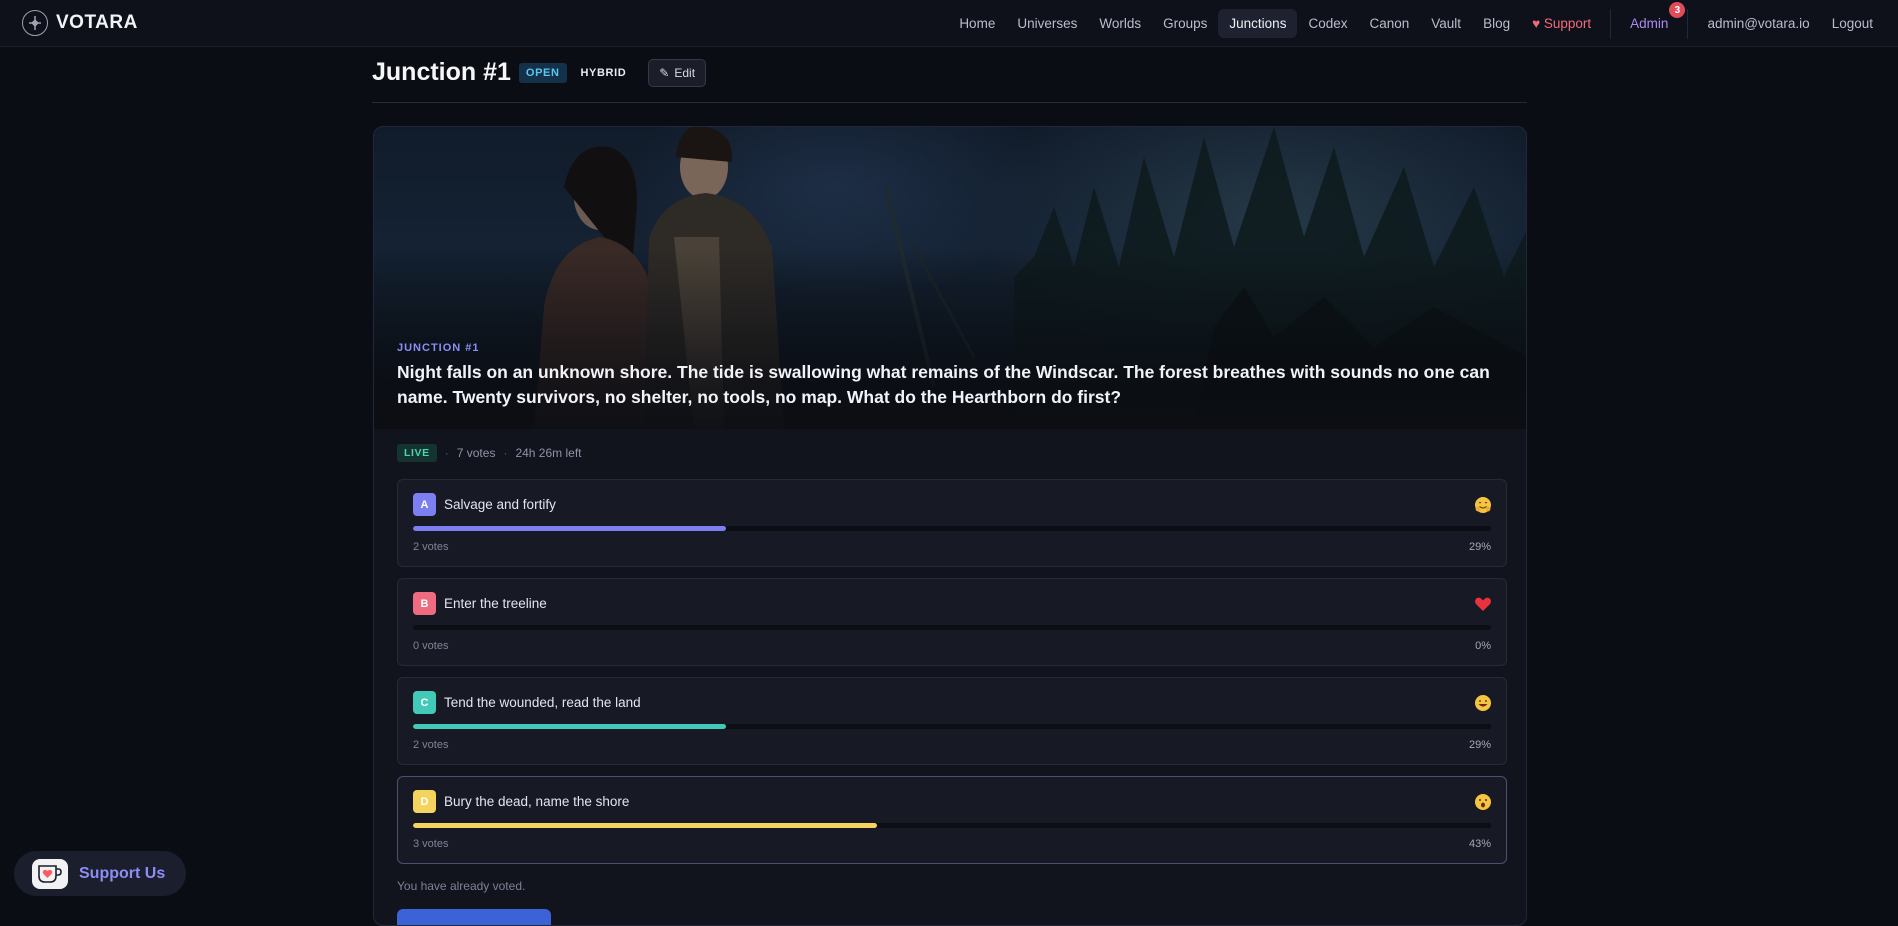  Describe the element at coordinates (97, 22) in the screenshot. I see `brand-name: VOTARA` at that location.